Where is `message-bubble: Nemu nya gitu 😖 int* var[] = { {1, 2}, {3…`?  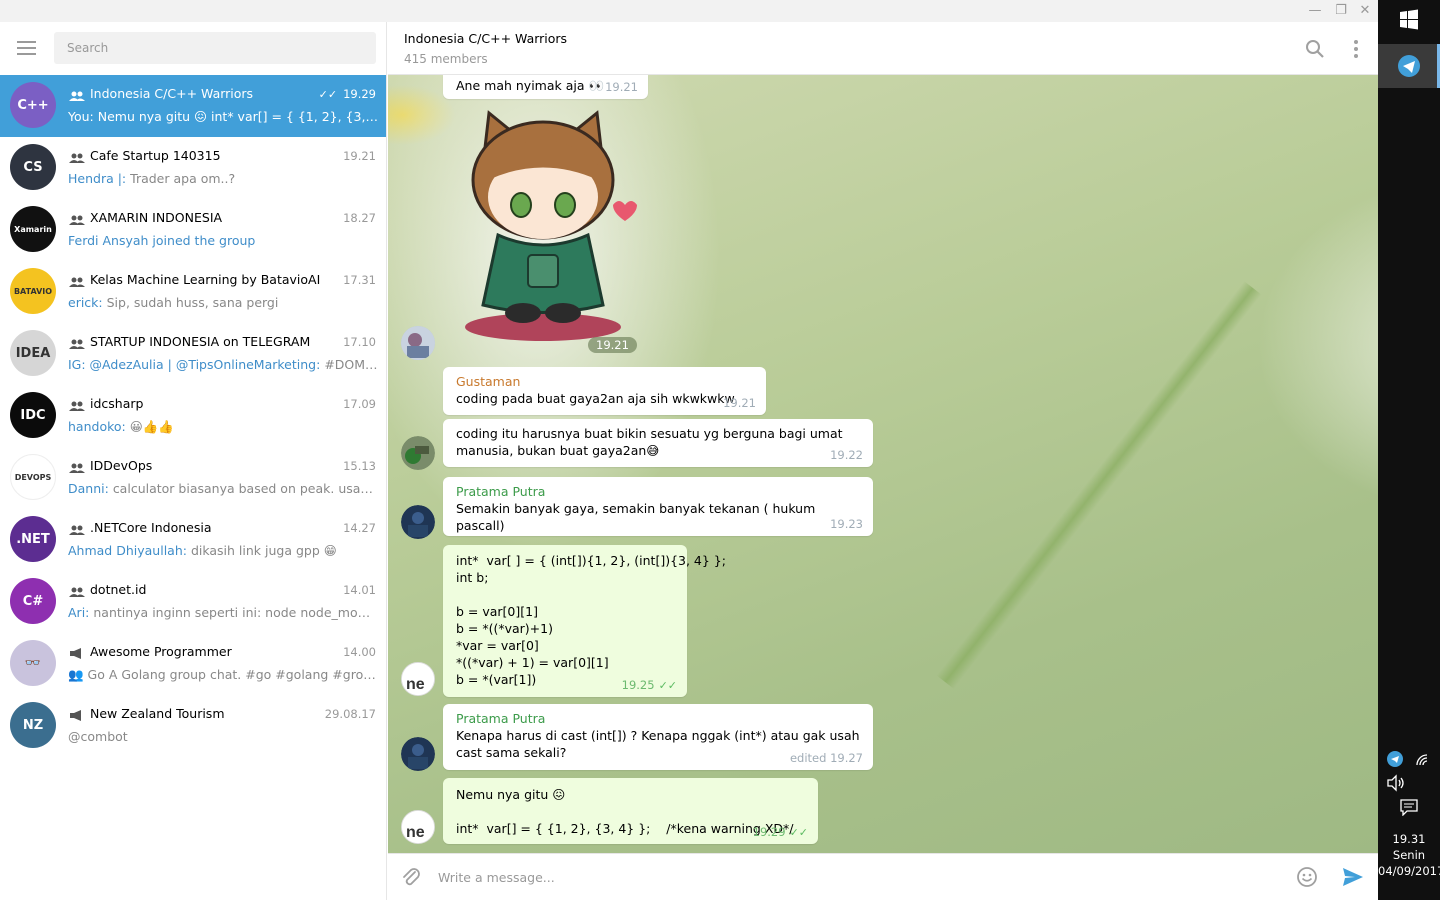
message-bubble: Nemu nya gitu 😖 int* var[] = { {1, 2}, {3… is located at coordinates (630, 811).